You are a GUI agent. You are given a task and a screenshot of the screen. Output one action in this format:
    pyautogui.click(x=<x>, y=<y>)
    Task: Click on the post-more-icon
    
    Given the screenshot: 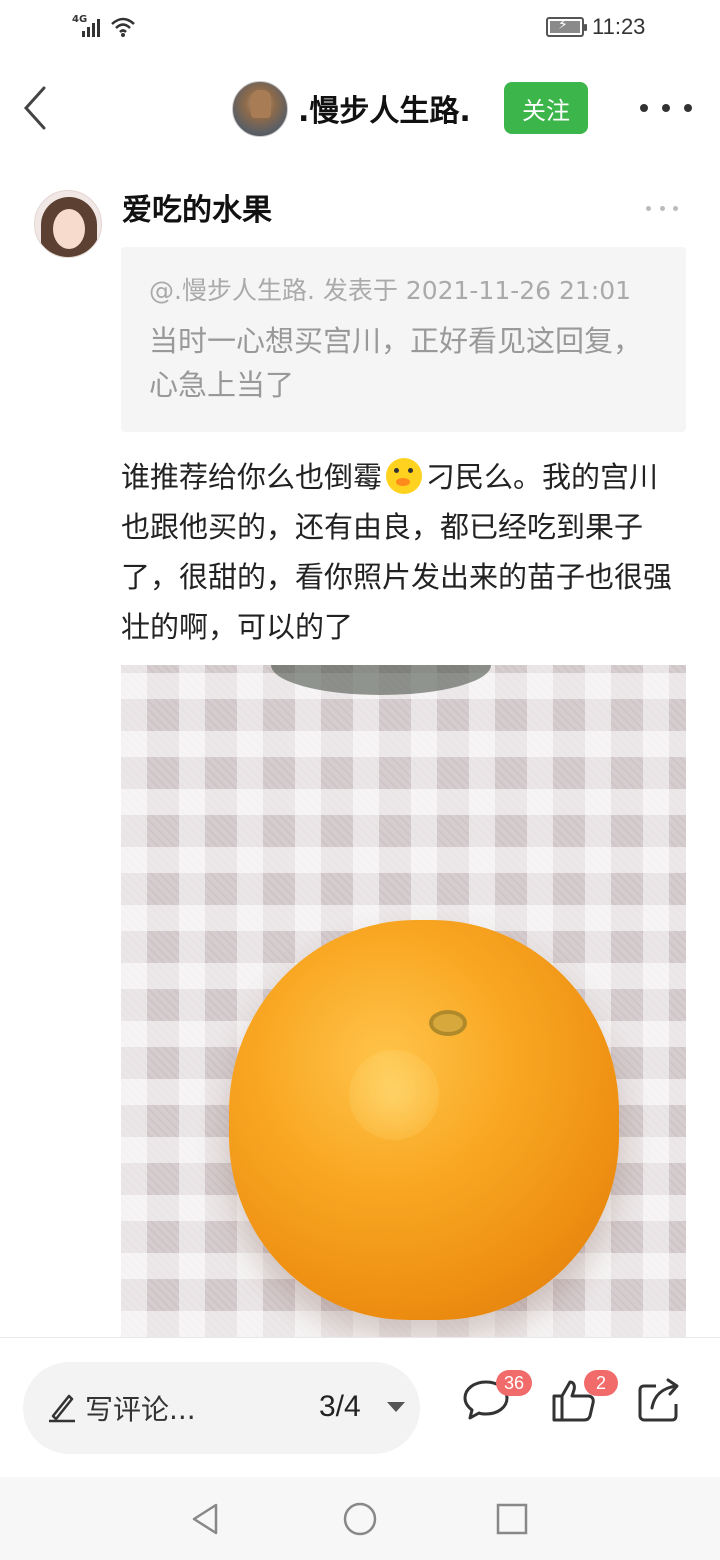 What is the action you would take?
    pyautogui.click(x=662, y=209)
    